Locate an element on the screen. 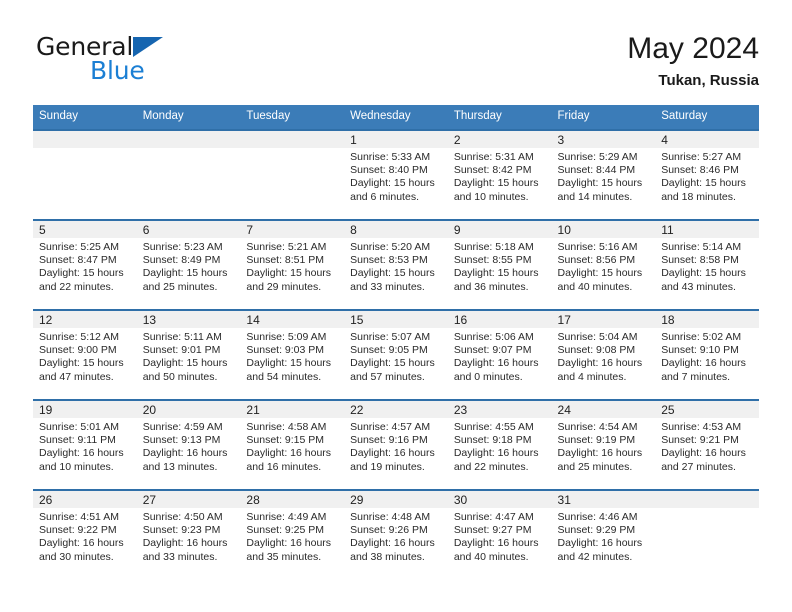  sunrise-text: Sunrise: 4:51 AM is located at coordinates (79, 517).